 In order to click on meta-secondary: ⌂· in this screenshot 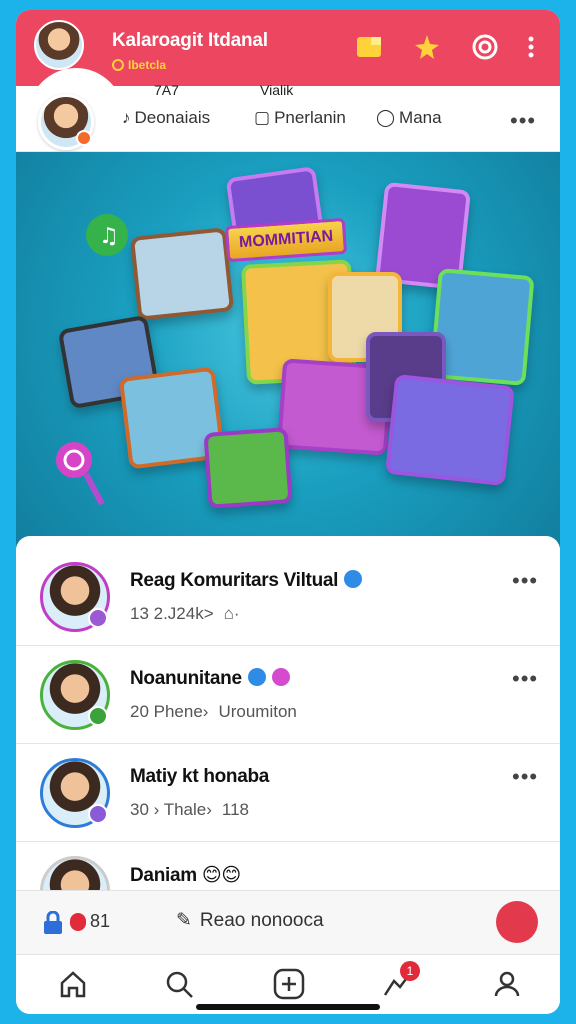, I will do `click(231, 613)`.